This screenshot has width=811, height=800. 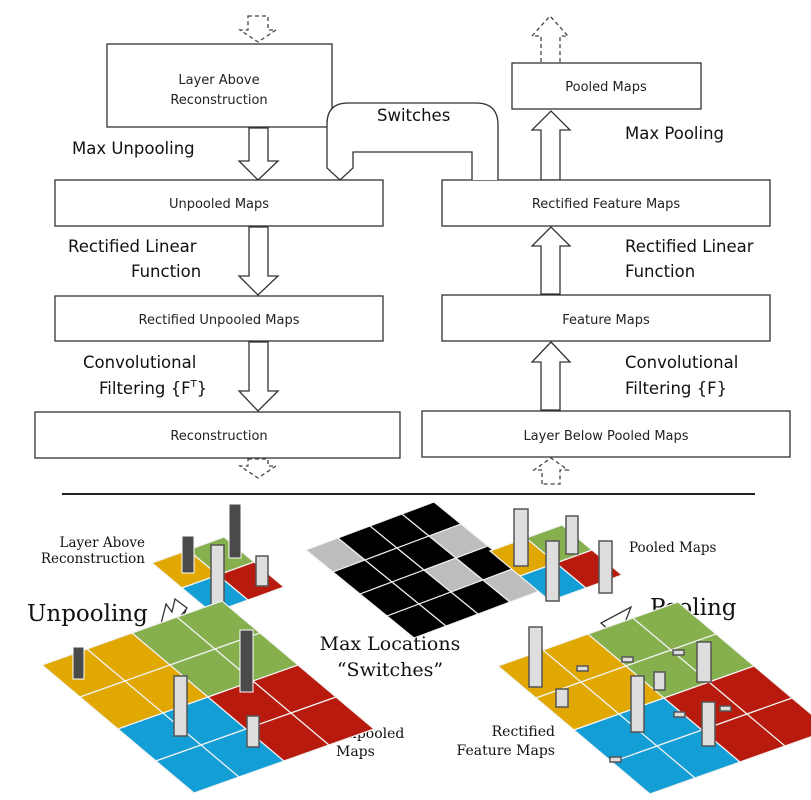 What do you see at coordinates (219, 204) in the screenshot?
I see `box-label-unpooled-maps: Unpooled Maps` at bounding box center [219, 204].